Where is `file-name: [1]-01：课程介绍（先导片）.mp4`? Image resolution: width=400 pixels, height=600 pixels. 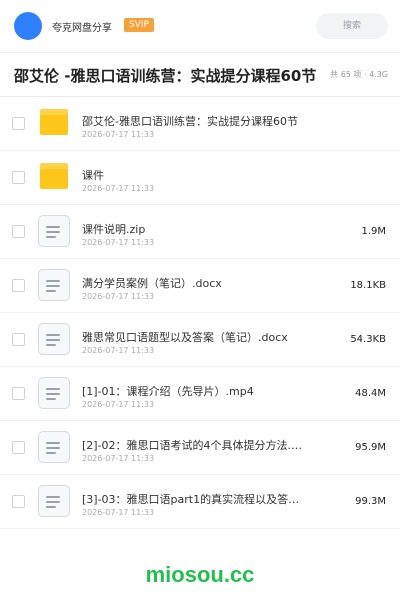 file-name: [1]-01：课程介绍（先导片）.mp4 is located at coordinates (168, 391).